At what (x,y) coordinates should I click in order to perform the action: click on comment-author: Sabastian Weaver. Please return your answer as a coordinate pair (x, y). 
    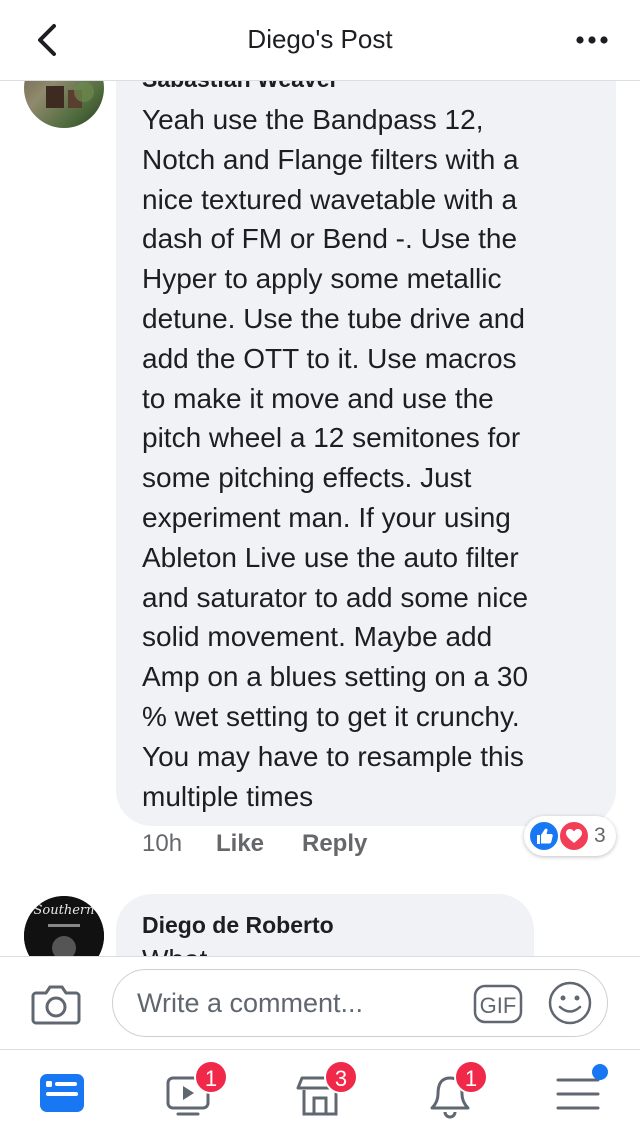
    Looking at the image, I should click on (240, 86).